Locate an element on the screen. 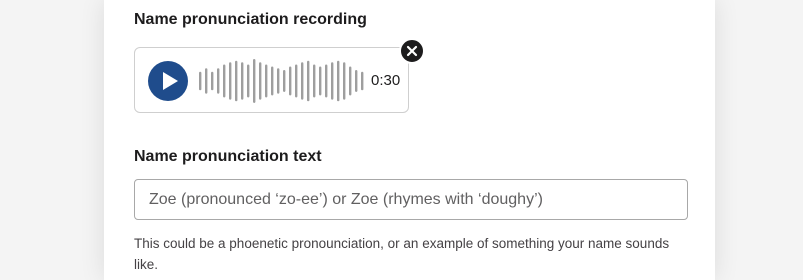 This screenshot has width=803, height=280. close-icon is located at coordinates (412, 51).